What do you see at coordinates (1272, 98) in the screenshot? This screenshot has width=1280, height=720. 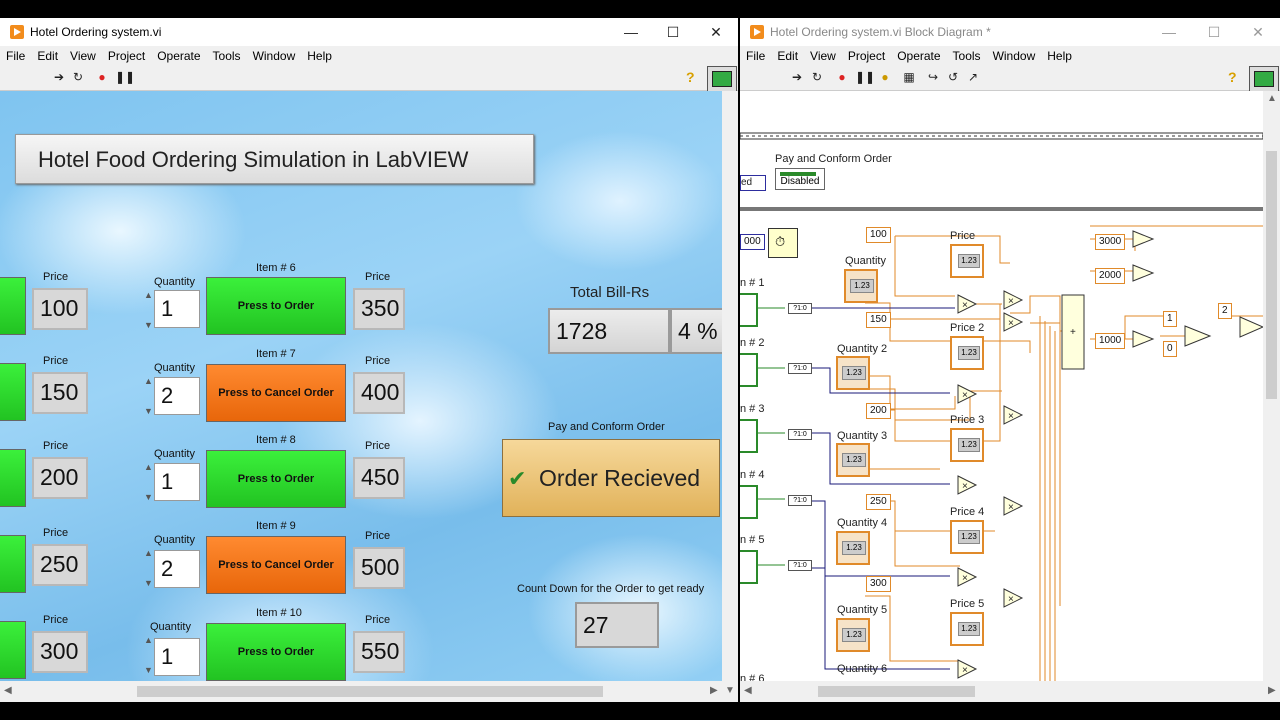 I see `scroll-up-icon: ▲` at bounding box center [1272, 98].